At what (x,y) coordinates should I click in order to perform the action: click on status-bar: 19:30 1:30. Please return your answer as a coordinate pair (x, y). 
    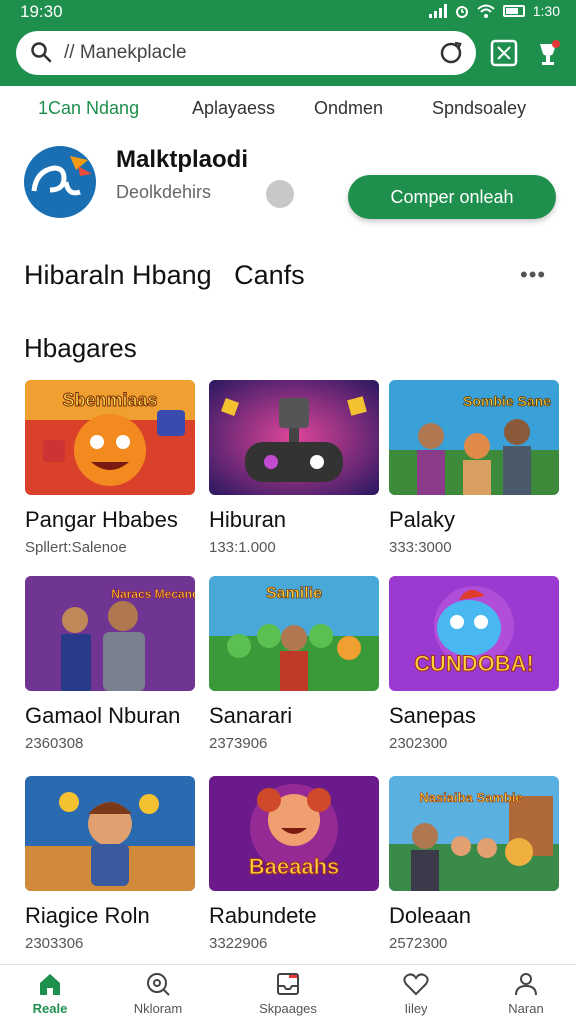
    Looking at the image, I should click on (288, 12).